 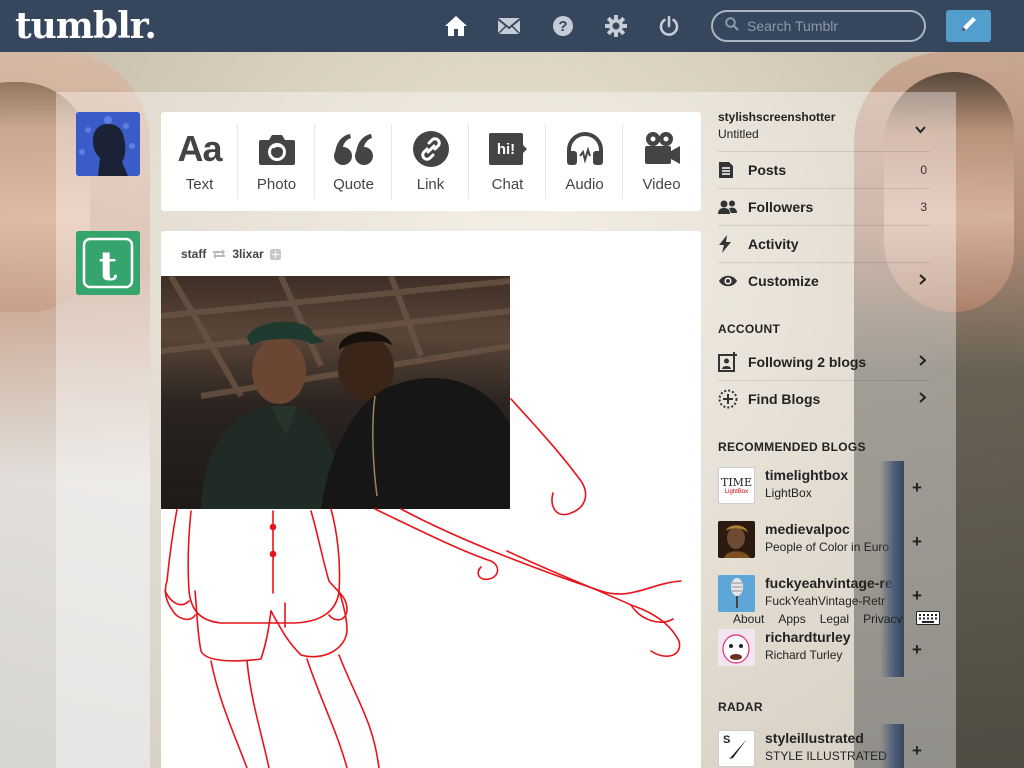 I want to click on video-camera-icon, so click(x=662, y=149).